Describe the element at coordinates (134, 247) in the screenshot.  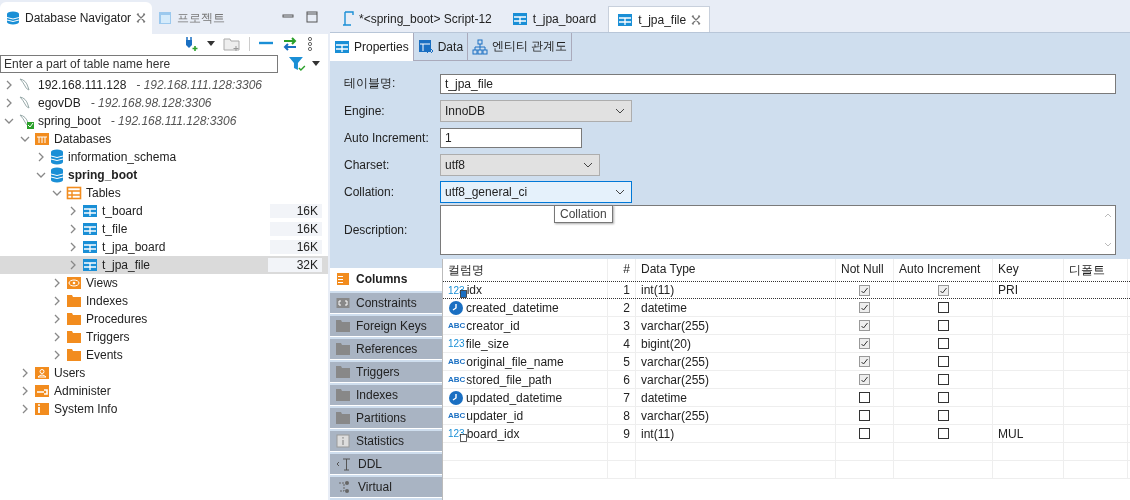
I see `tree-item: t_jpa_board` at that location.